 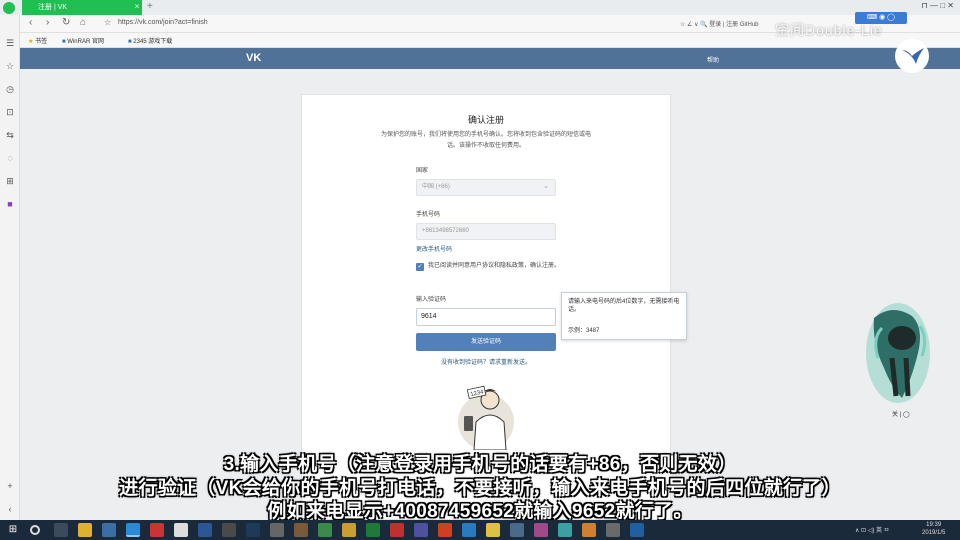 I want to click on desktop-mascot, so click(x=898, y=353).